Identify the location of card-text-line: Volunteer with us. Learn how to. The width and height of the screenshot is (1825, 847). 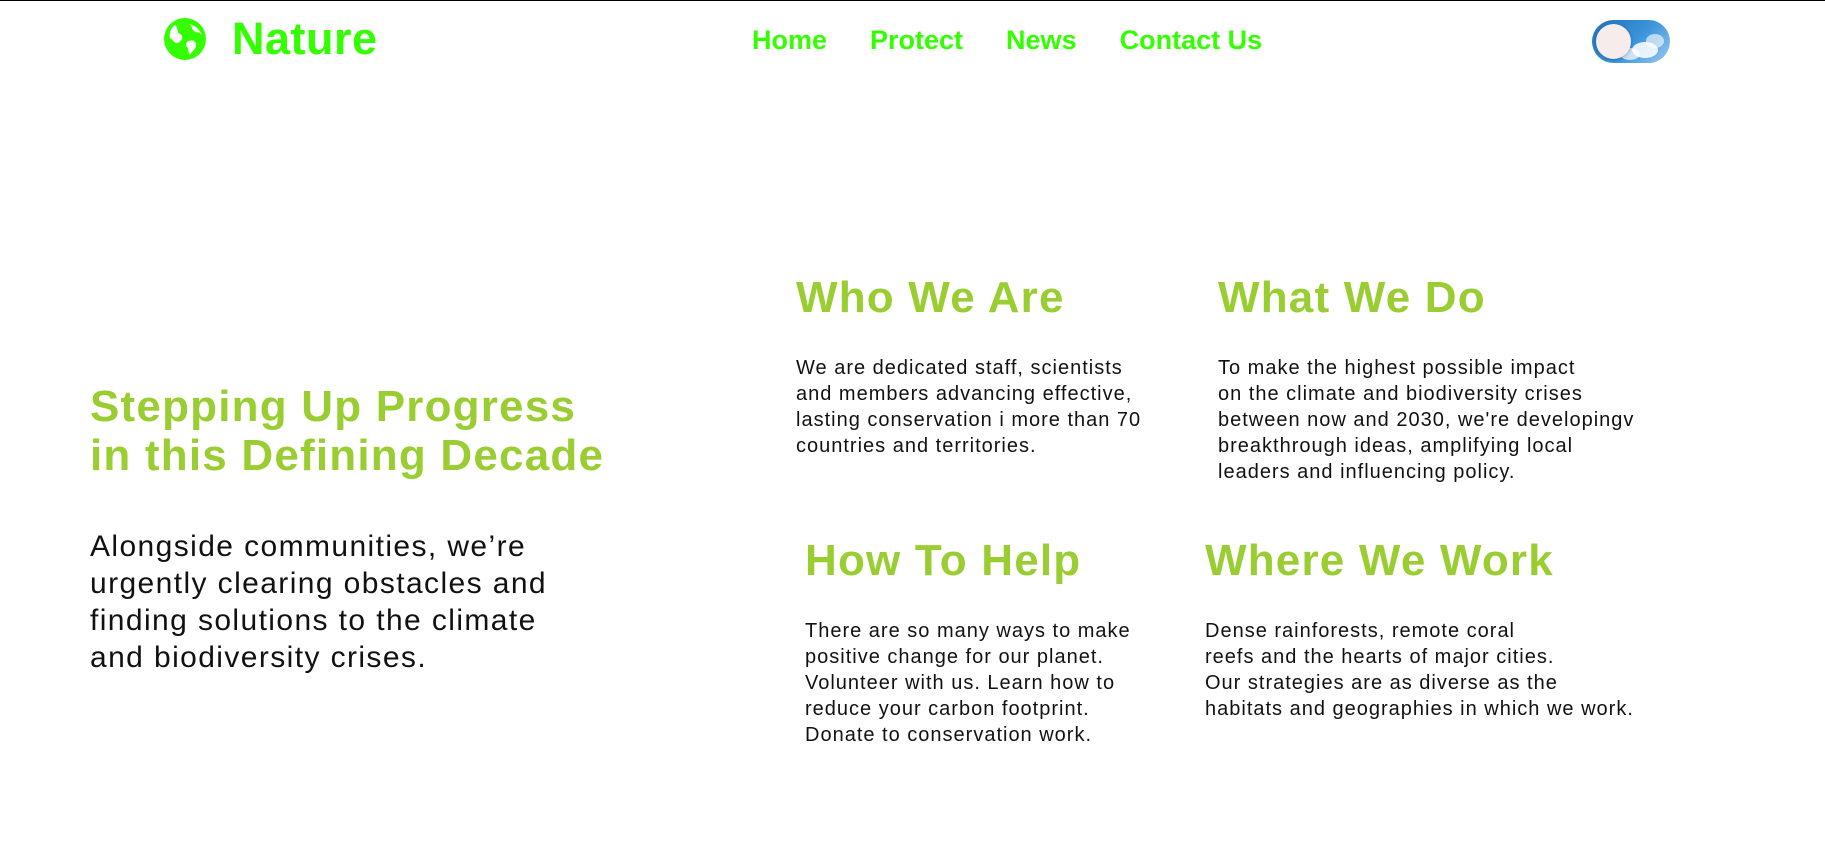
(960, 683).